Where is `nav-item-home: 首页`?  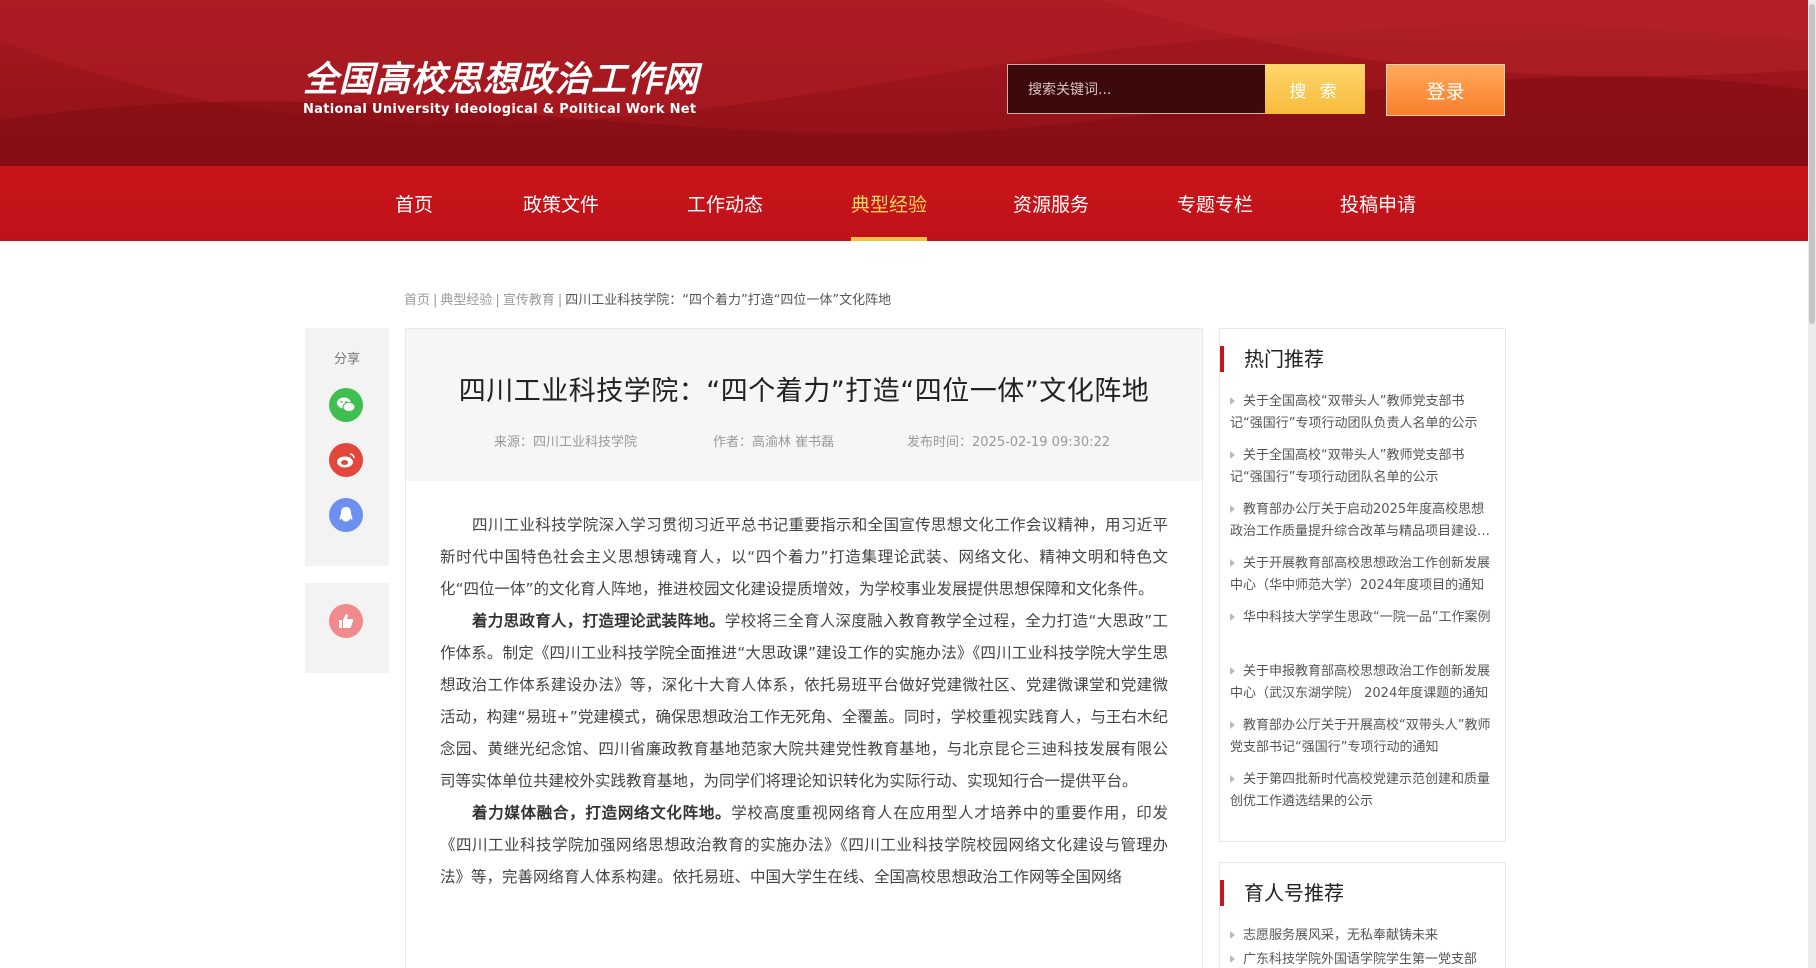 nav-item-home: 首页 is located at coordinates (414, 203).